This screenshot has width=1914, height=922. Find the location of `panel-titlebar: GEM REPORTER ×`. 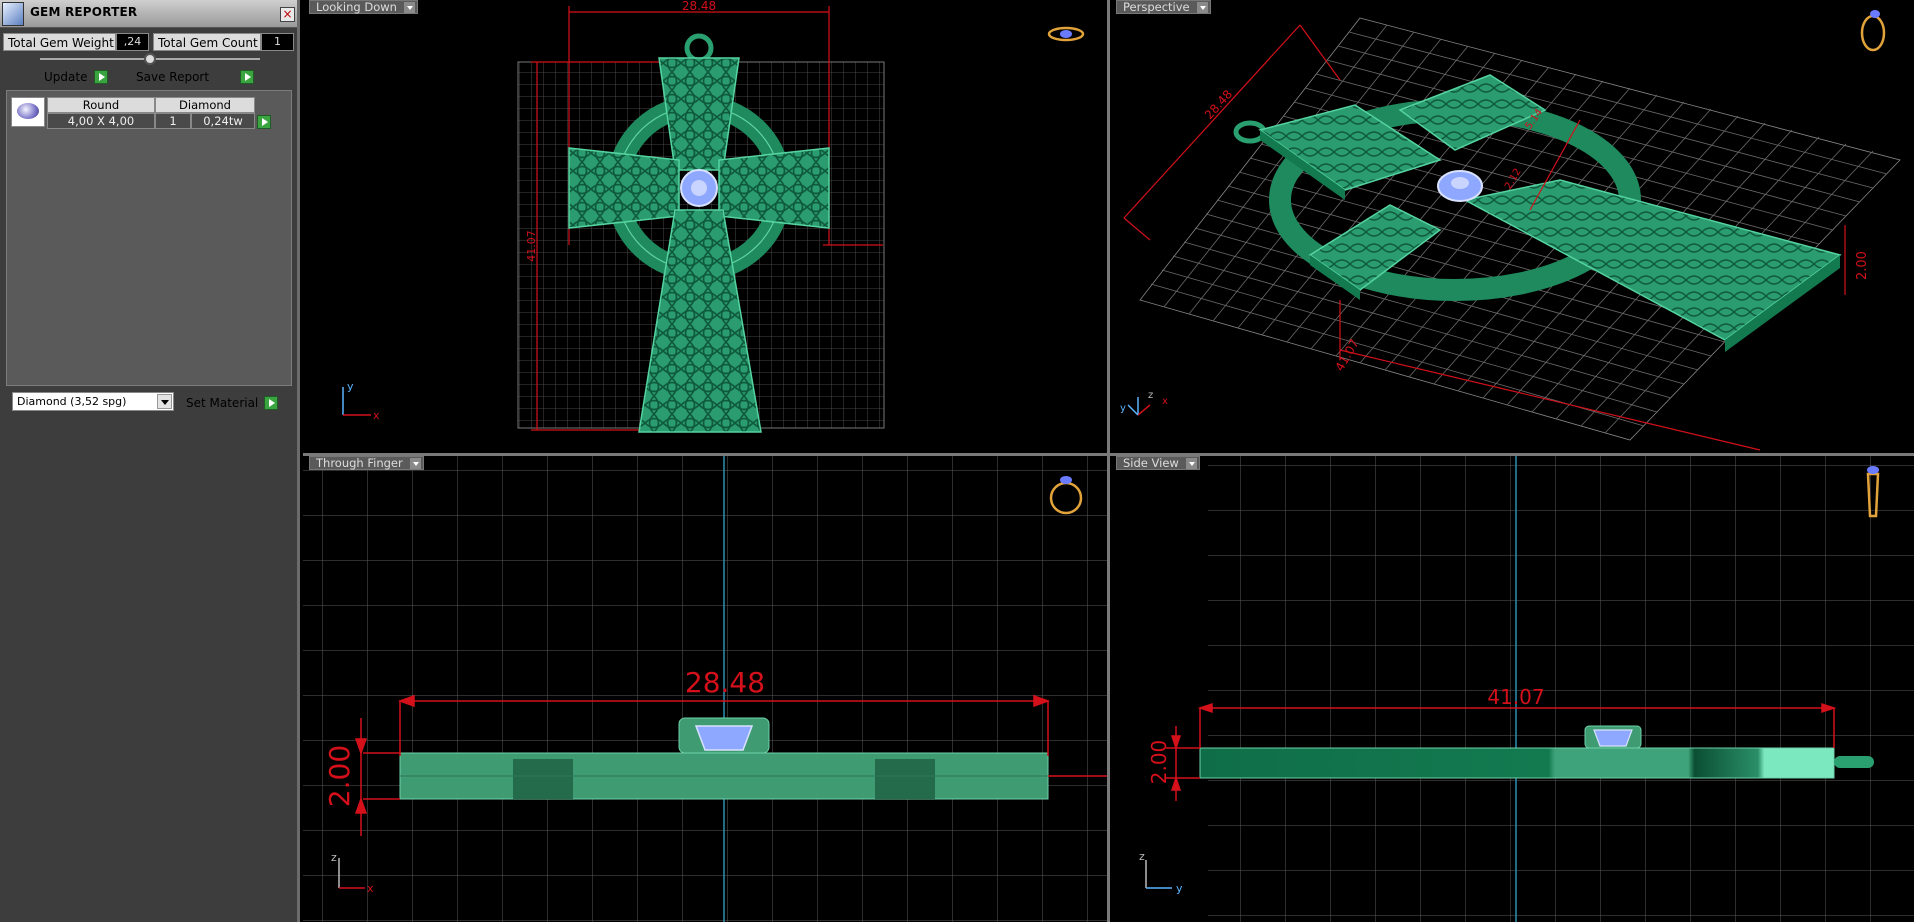

panel-titlebar: GEM REPORTER × is located at coordinates (148, 14).